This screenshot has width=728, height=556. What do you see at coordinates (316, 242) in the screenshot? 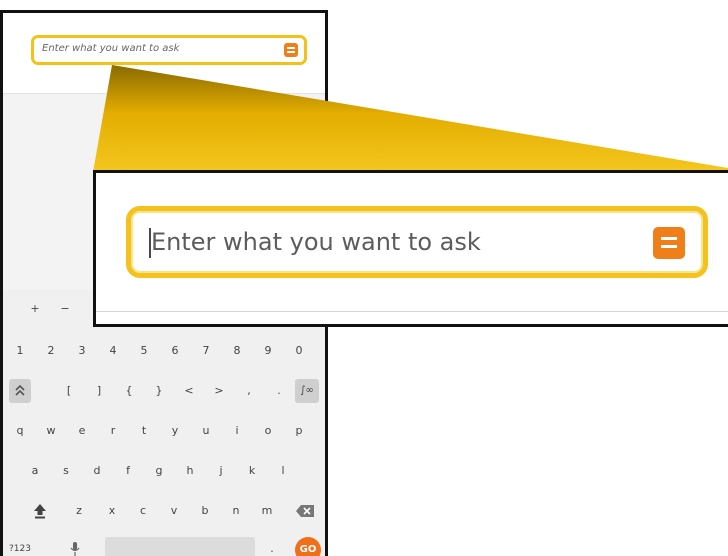
I see `search-placeholder-zoomed: Enter what you want to ask` at bounding box center [316, 242].